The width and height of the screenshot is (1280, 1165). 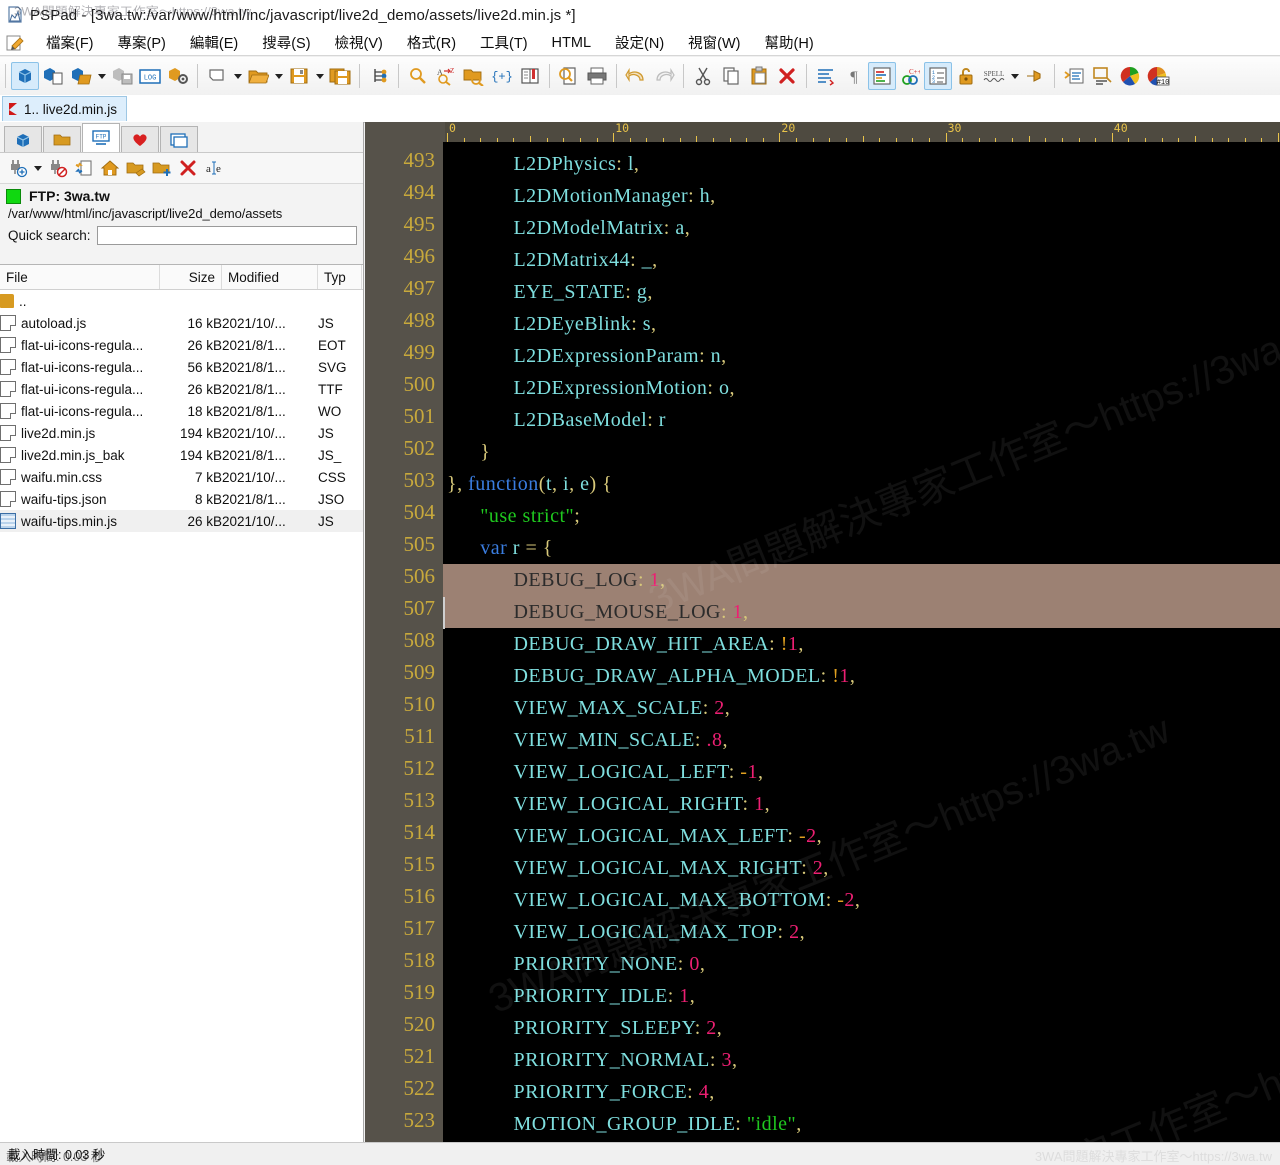 I want to click on indent-icon, so click(x=826, y=76).